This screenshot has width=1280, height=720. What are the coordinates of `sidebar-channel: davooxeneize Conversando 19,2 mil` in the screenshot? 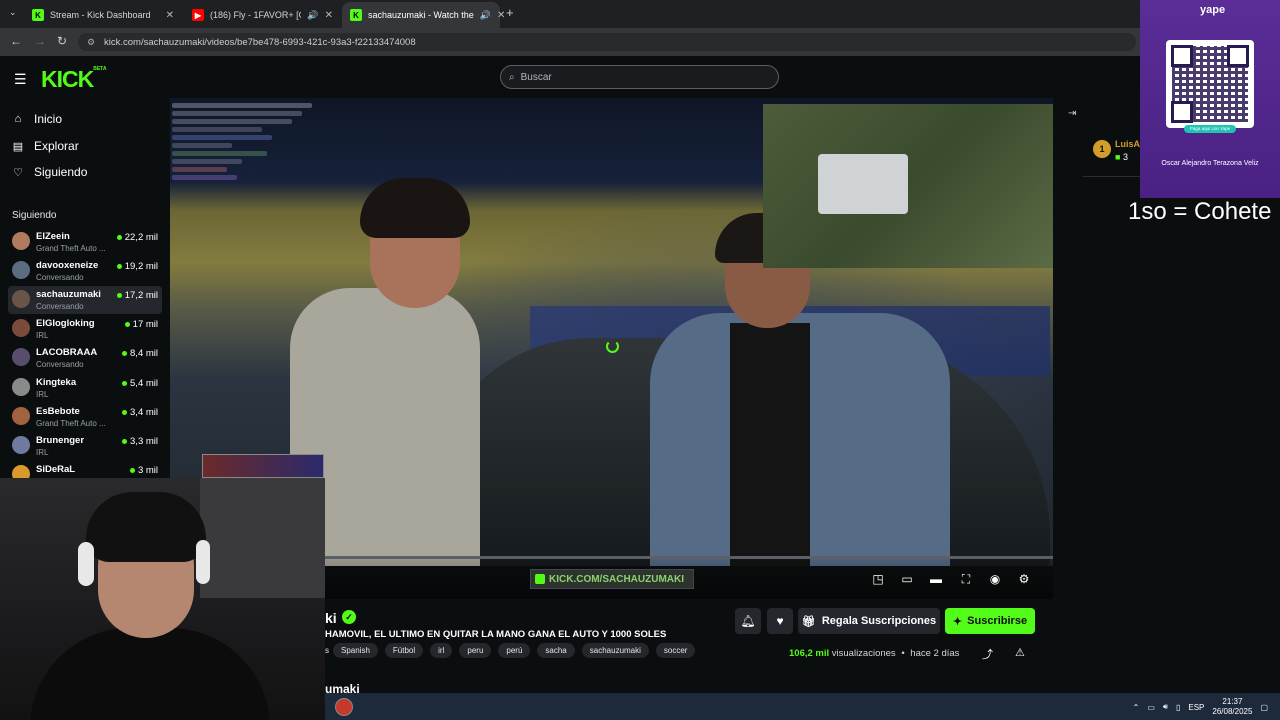 It's located at (85, 271).